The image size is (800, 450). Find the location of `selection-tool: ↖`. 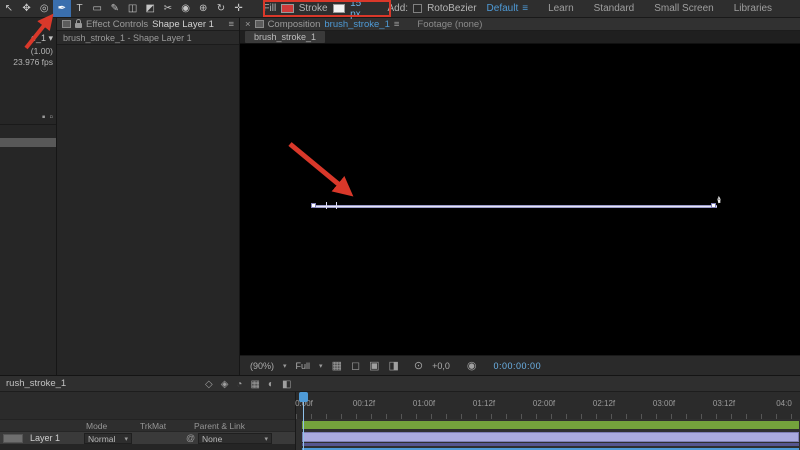

selection-tool: ↖ is located at coordinates (9, 8).